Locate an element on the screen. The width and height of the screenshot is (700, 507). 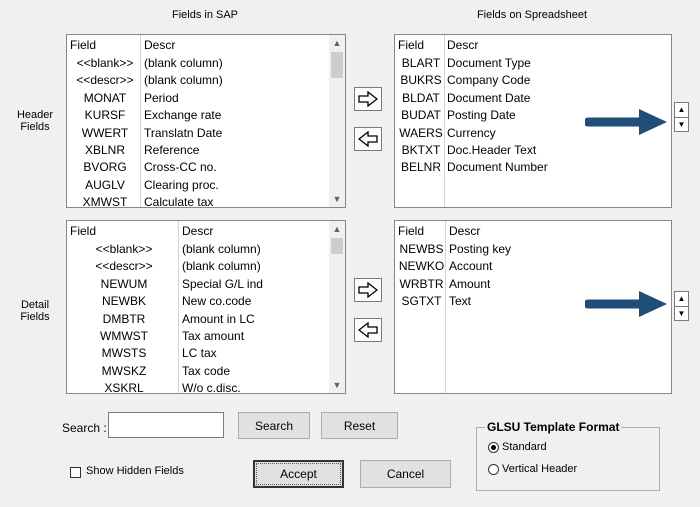
move-right-button-detail is located at coordinates (368, 290).